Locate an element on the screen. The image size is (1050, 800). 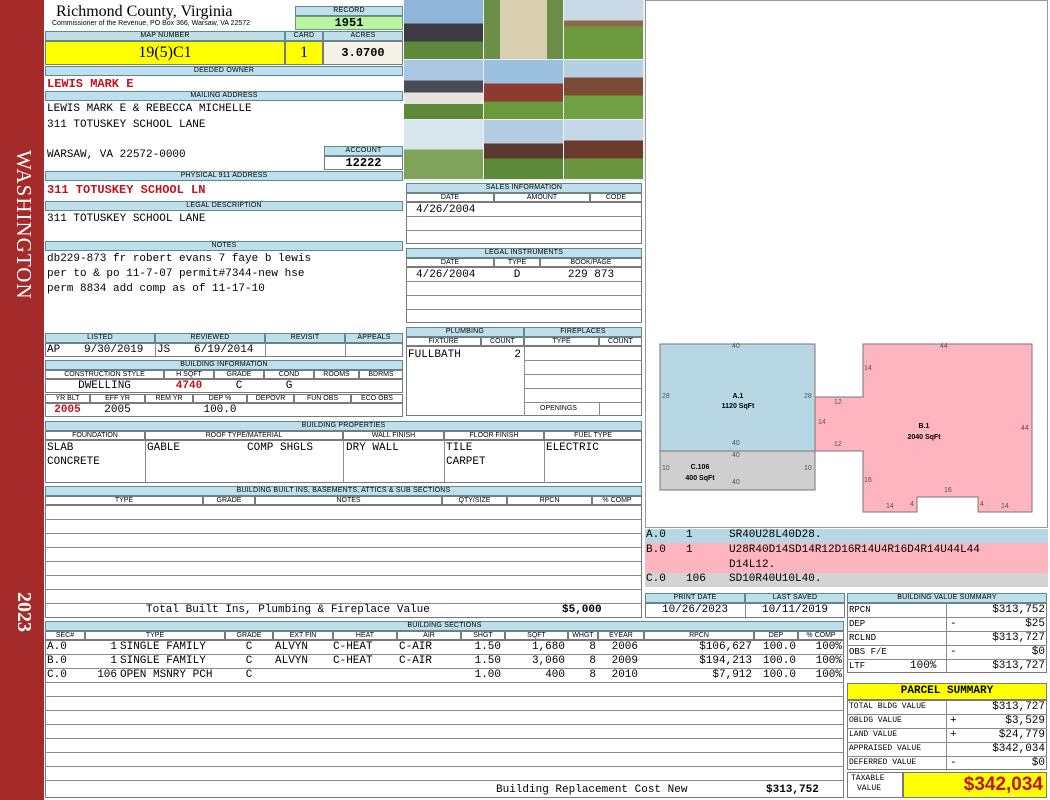
section-col-ext-fin: EXT FIN is located at coordinates (303, 635).